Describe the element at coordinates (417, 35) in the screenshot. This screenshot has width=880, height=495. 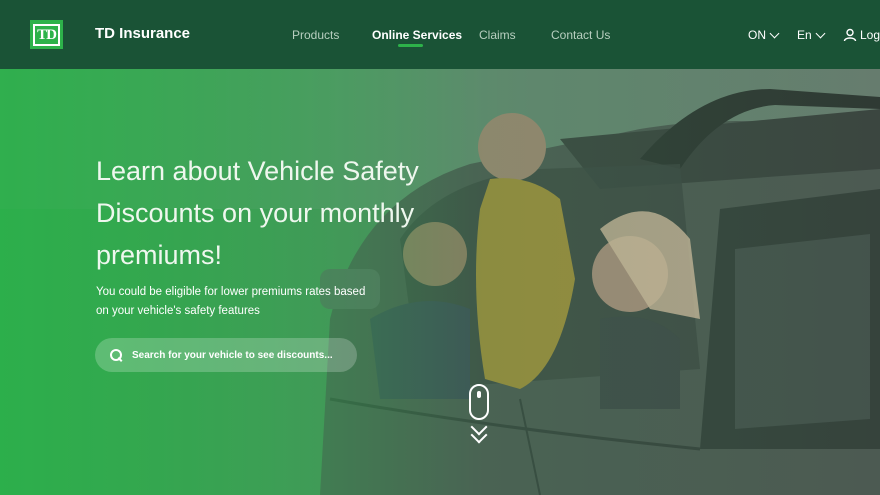
I see `nav-link-online-services: Online Services` at that location.